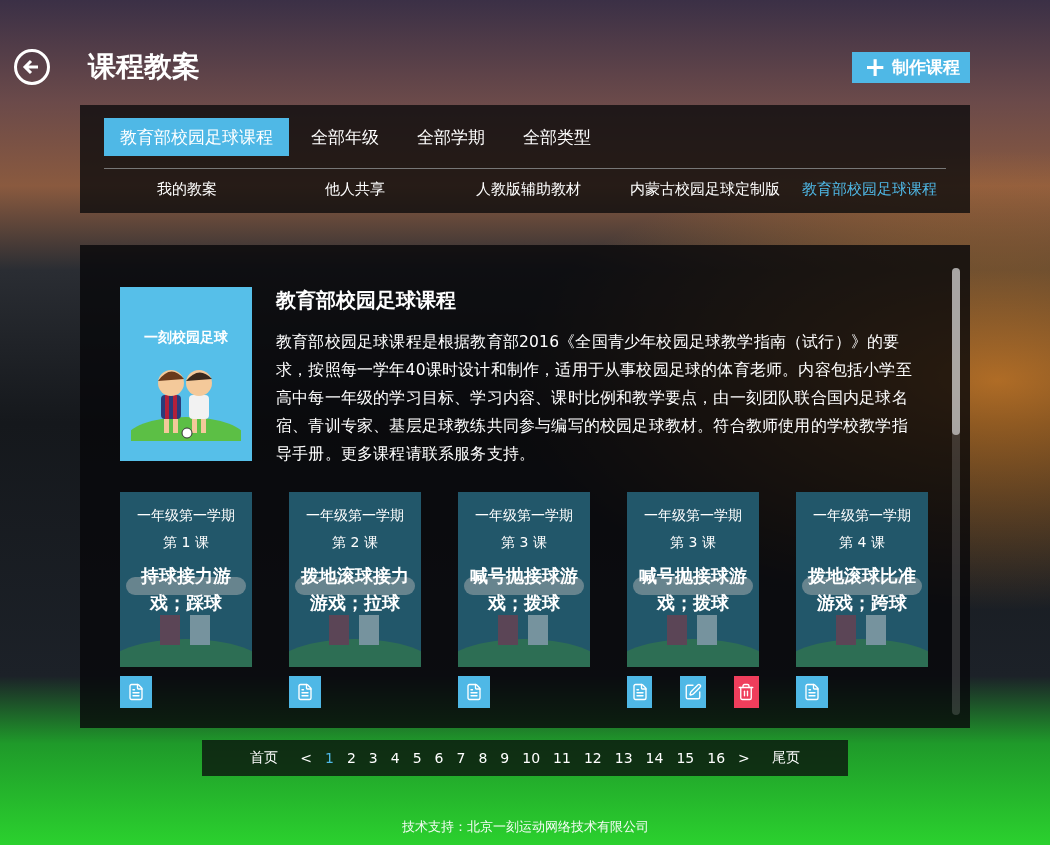  I want to click on page-link: 7, so click(461, 758).